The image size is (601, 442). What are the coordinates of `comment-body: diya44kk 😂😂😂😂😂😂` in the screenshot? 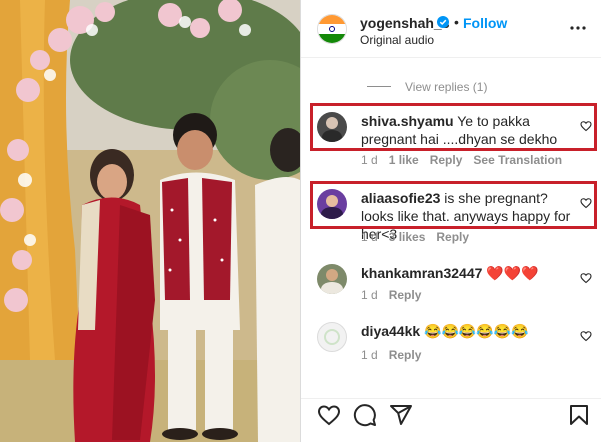 It's located at (461, 331).